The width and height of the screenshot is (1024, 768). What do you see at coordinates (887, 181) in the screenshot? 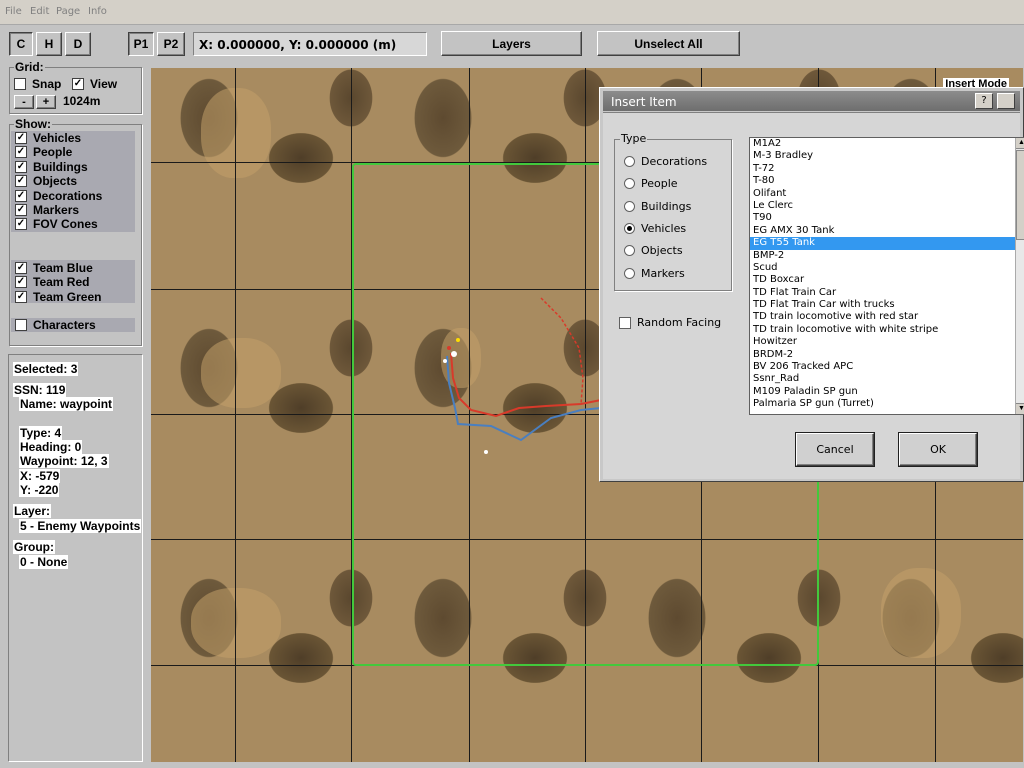
I see `list-item: T-80` at bounding box center [887, 181].